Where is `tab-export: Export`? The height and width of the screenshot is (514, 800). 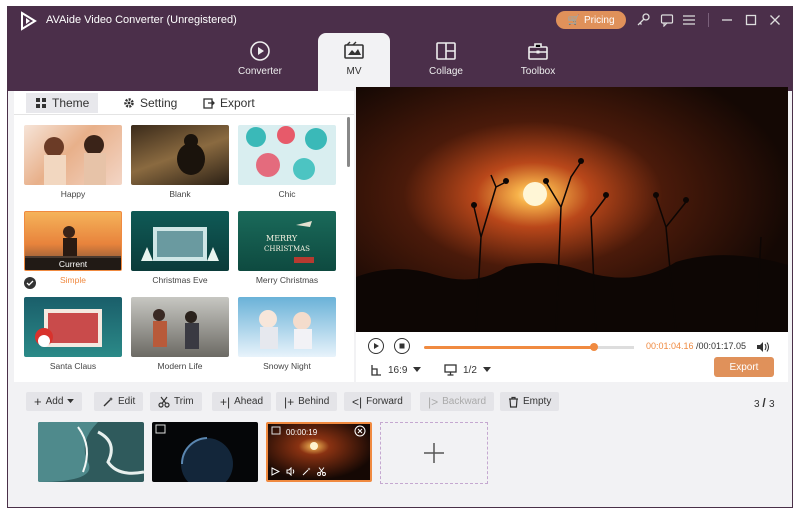
tab-export: Export is located at coordinates (229, 103).